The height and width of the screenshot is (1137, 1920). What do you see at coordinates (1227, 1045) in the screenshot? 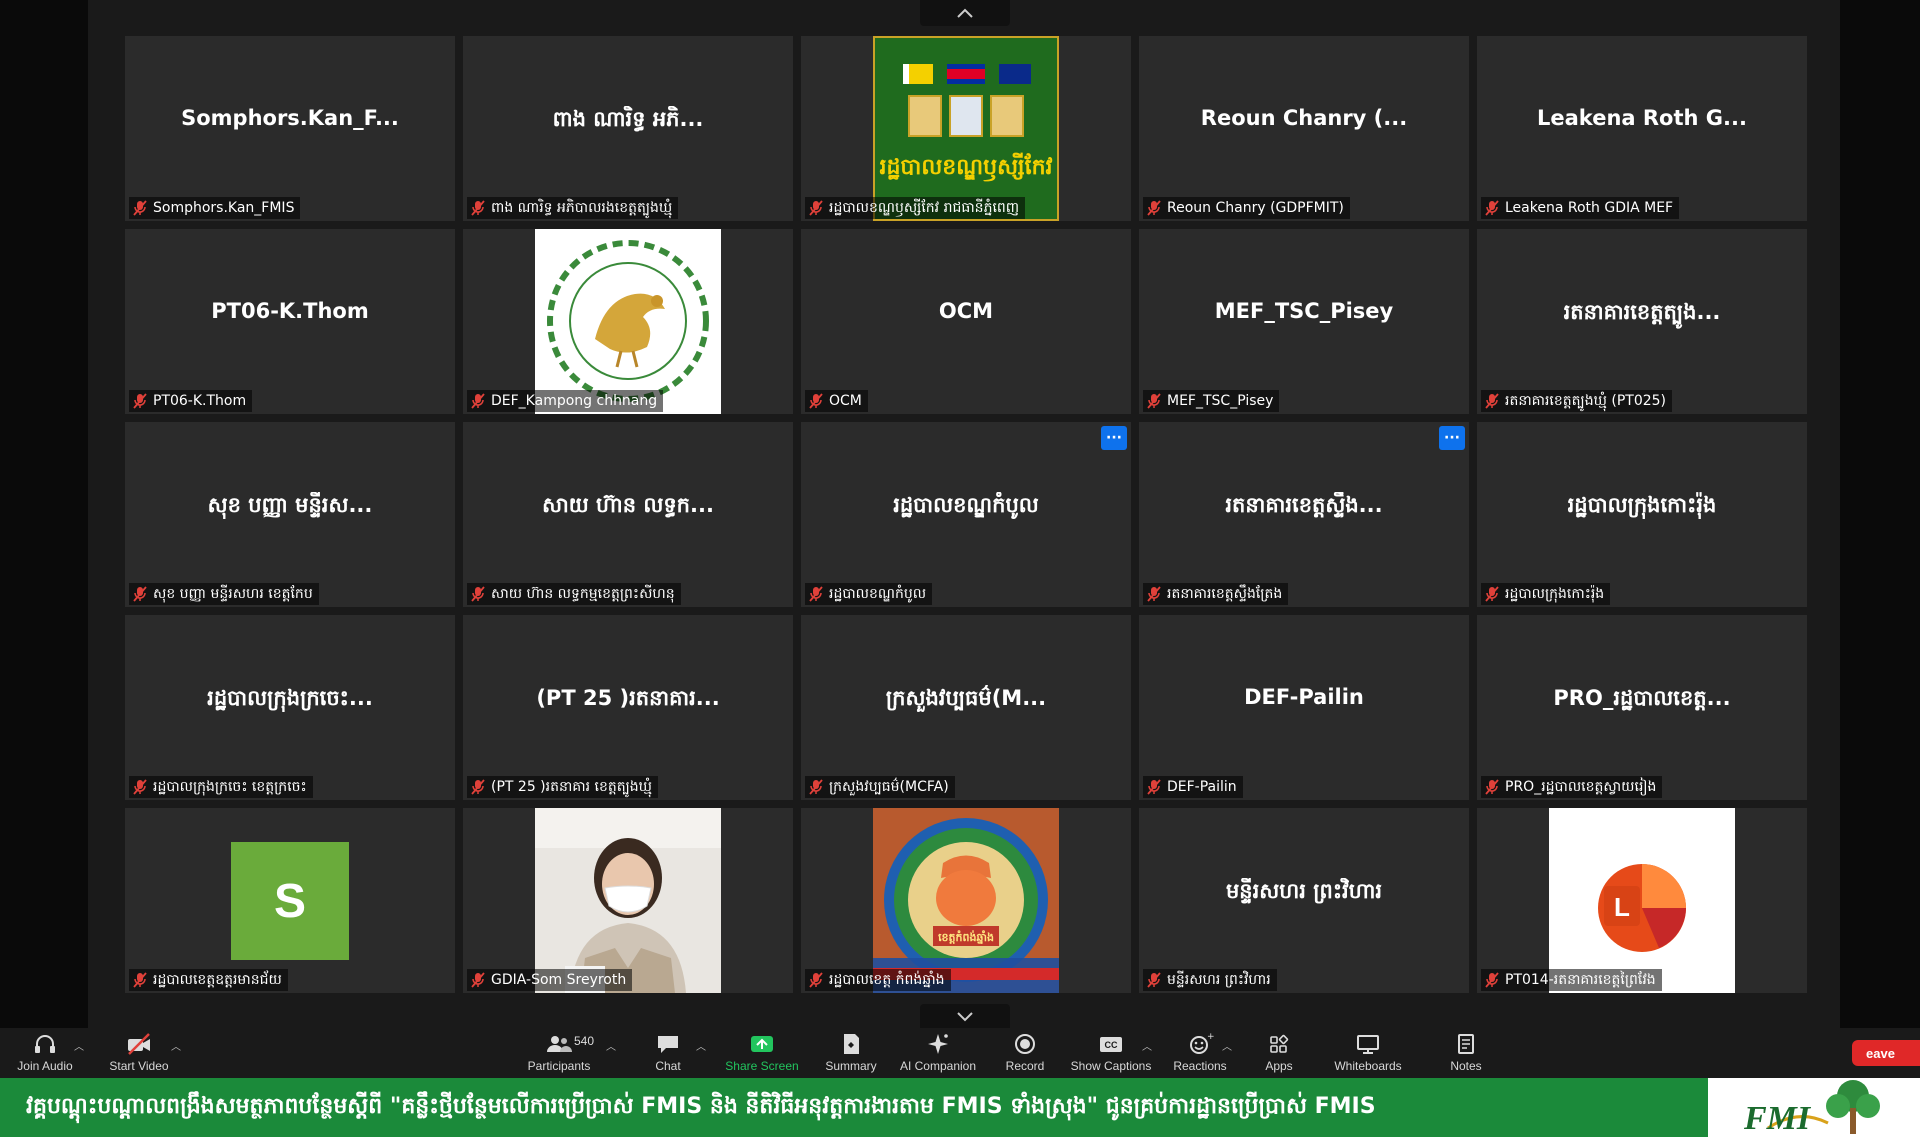
I see `reactions-options-caret: ︿` at bounding box center [1227, 1045].